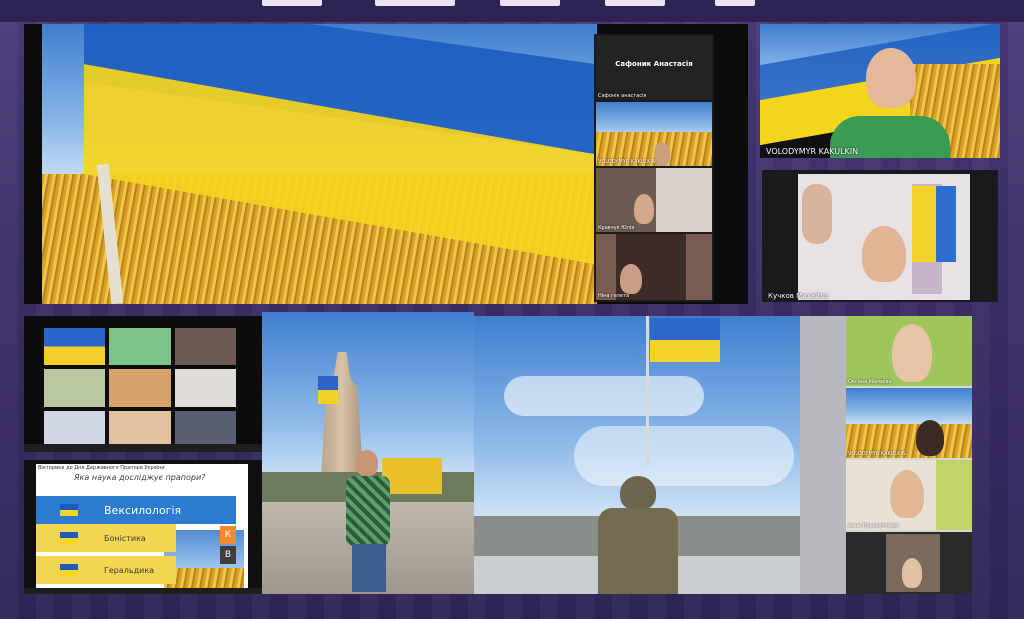 The width and height of the screenshot is (1024, 619). What do you see at coordinates (654, 64) in the screenshot?
I see `speaker-name-big: Сафоник Анастасія` at bounding box center [654, 64].